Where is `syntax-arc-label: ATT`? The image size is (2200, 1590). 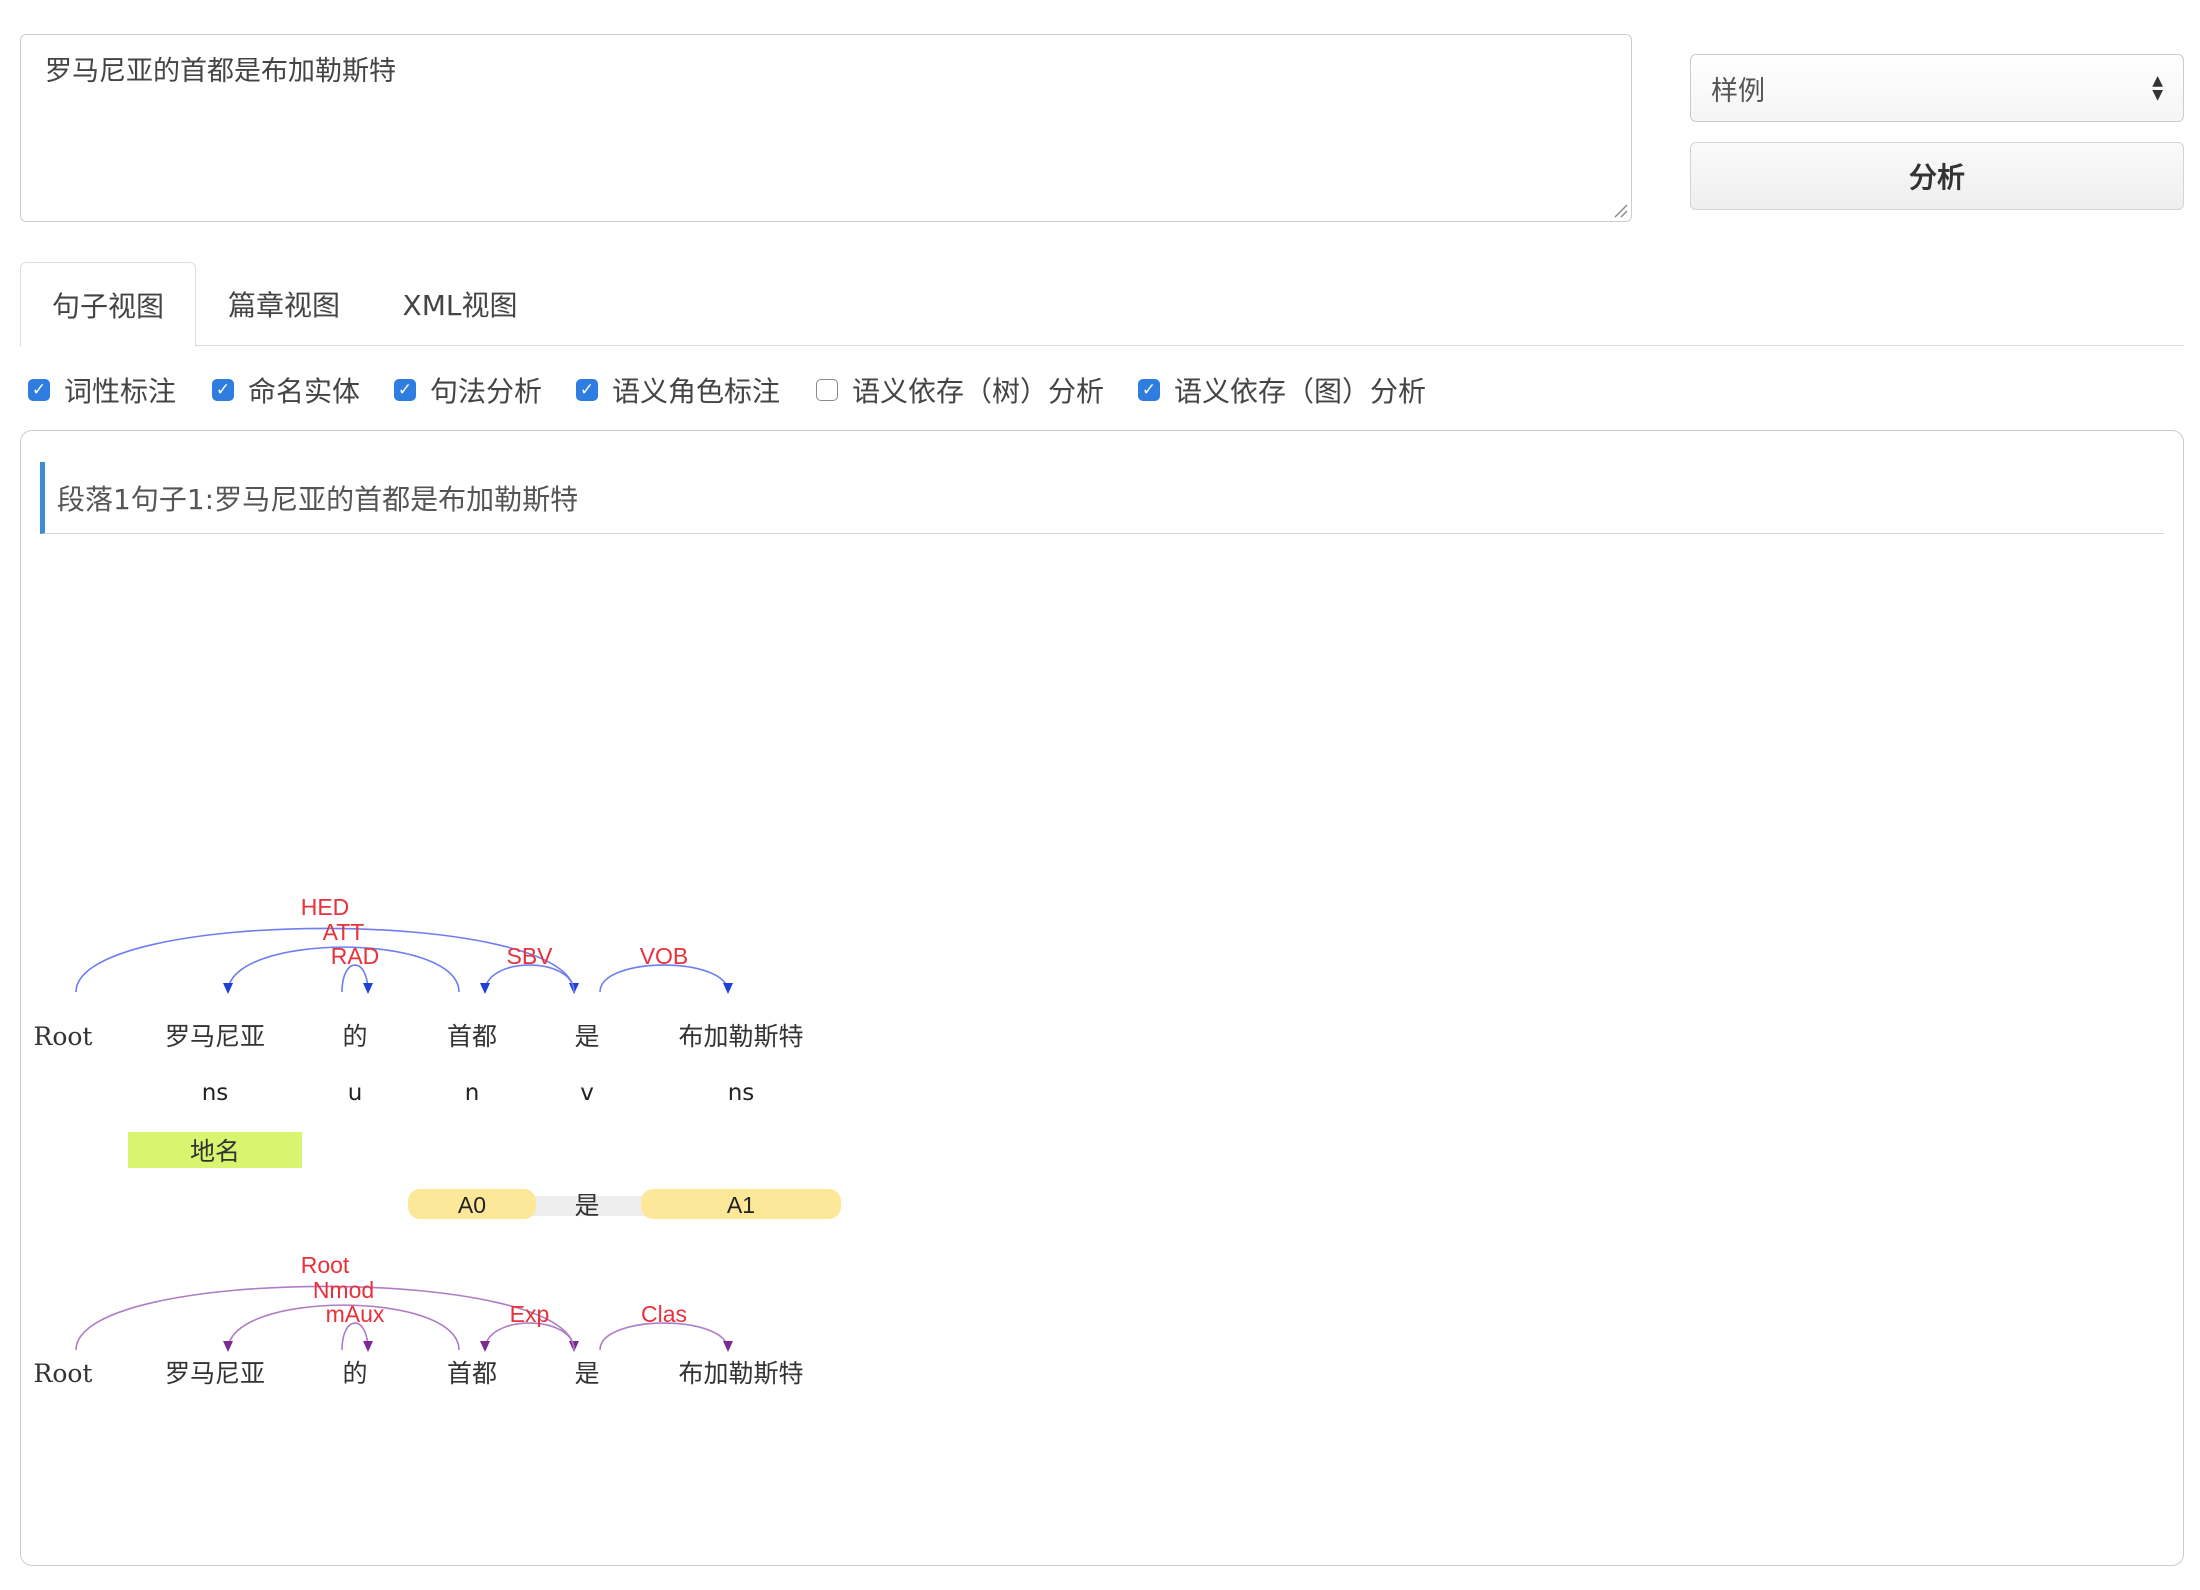 syntax-arc-label: ATT is located at coordinates (344, 932).